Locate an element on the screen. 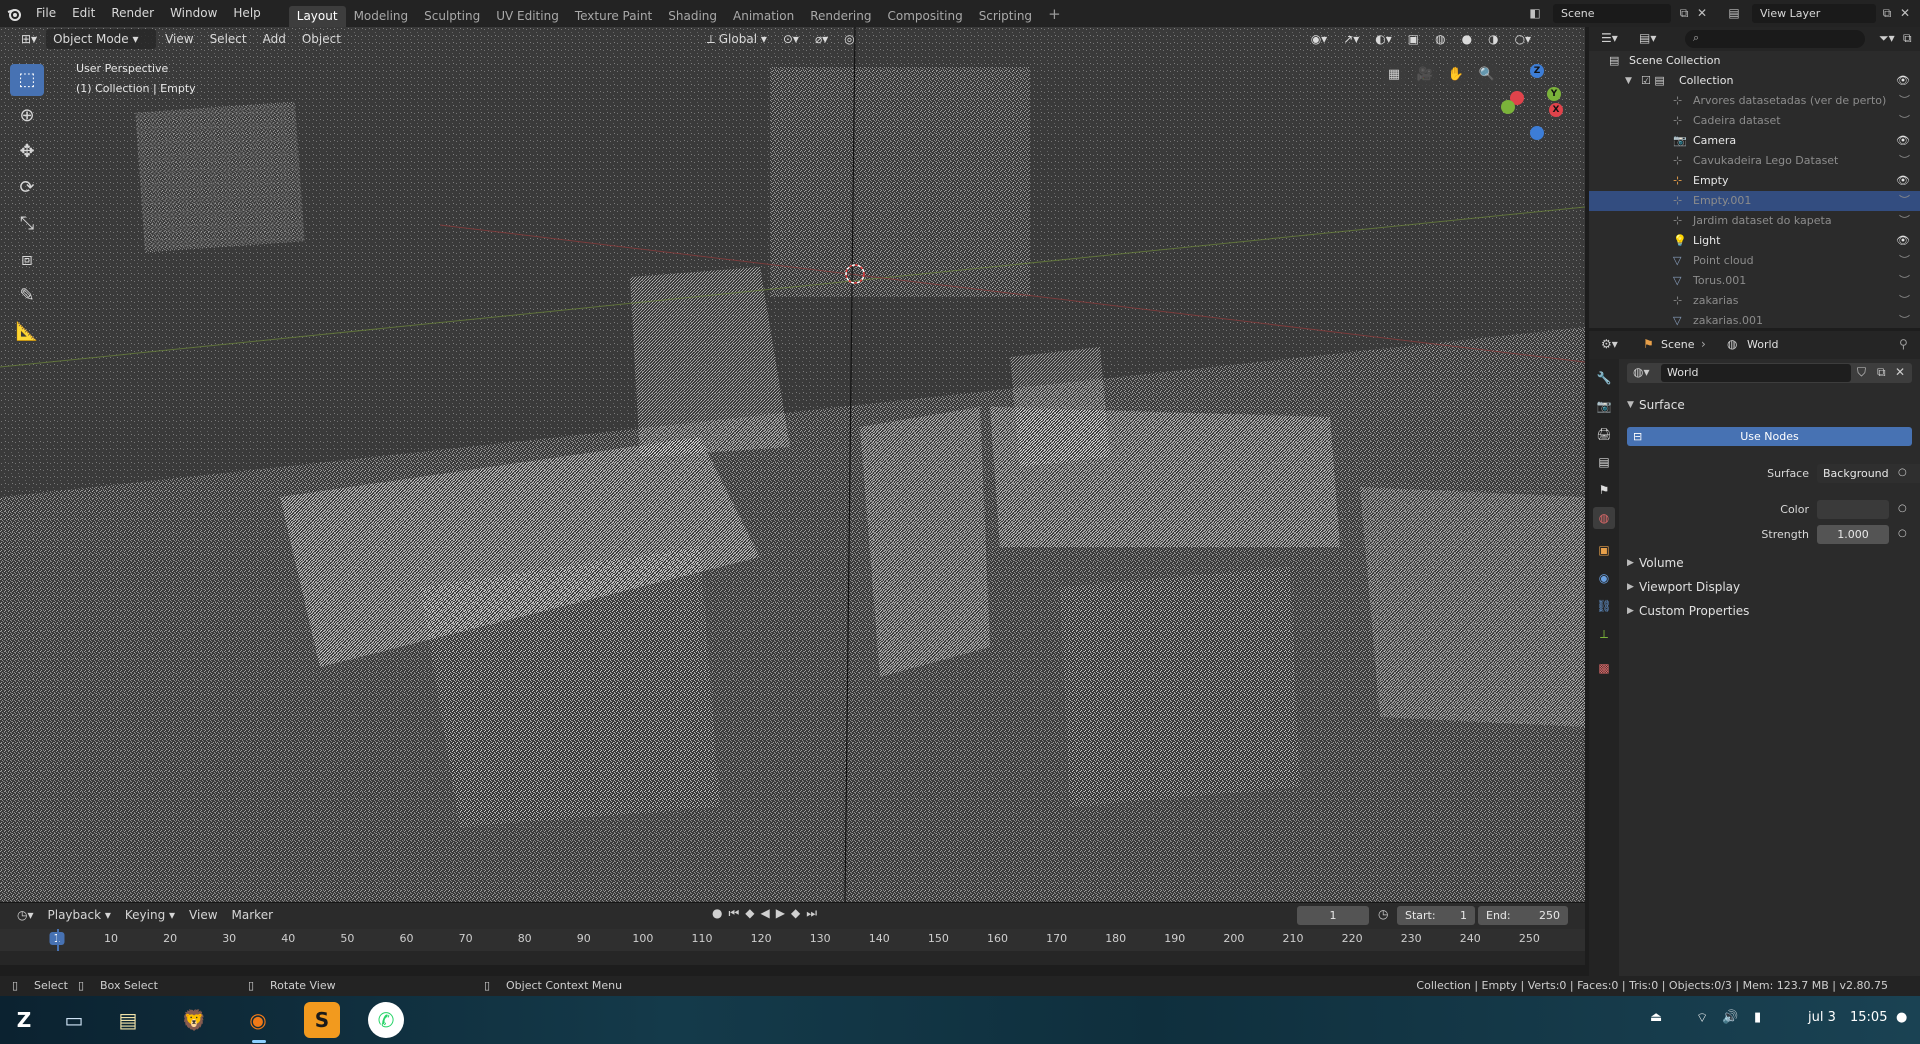  world-tab-icon: ◍ is located at coordinates (1604, 518).